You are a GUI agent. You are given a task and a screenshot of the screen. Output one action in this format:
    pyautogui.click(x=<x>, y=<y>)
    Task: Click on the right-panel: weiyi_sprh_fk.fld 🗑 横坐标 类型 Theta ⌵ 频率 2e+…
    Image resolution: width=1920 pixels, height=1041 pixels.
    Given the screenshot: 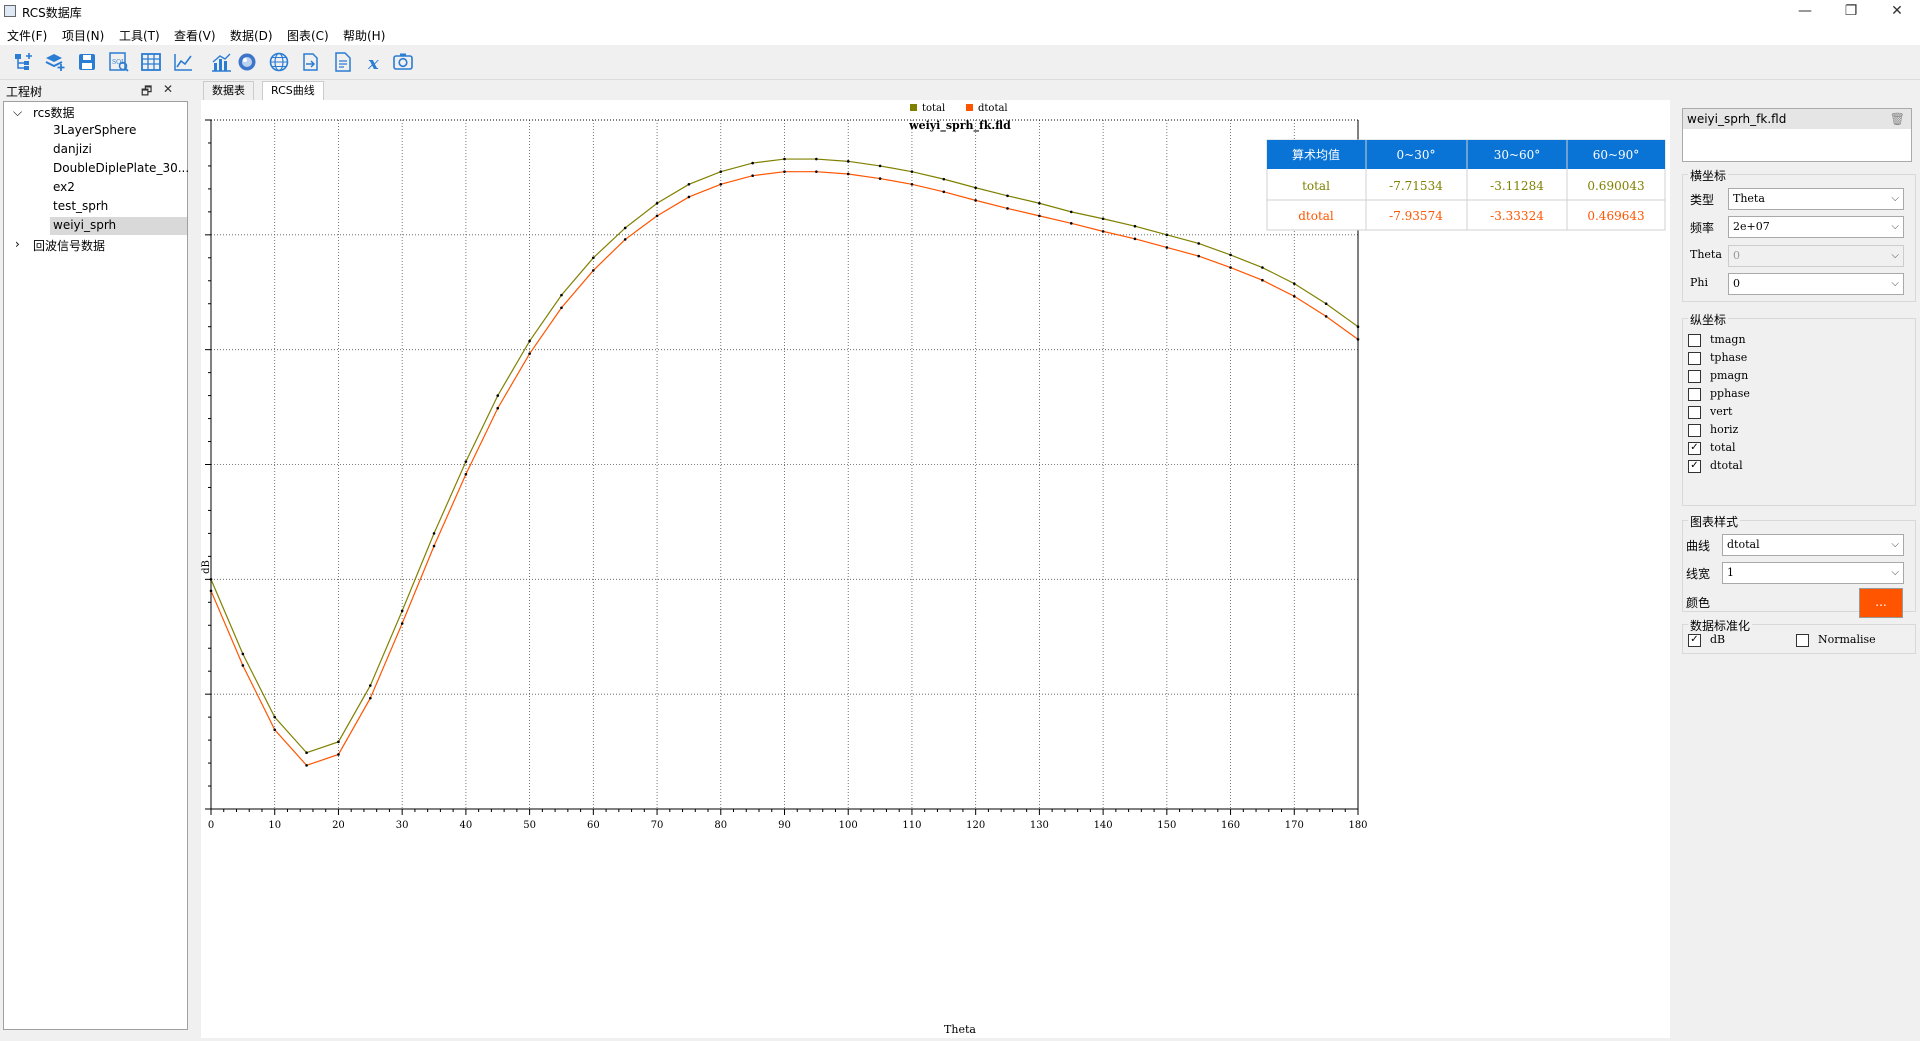 What is the action you would take?
    pyautogui.click(x=1797, y=569)
    